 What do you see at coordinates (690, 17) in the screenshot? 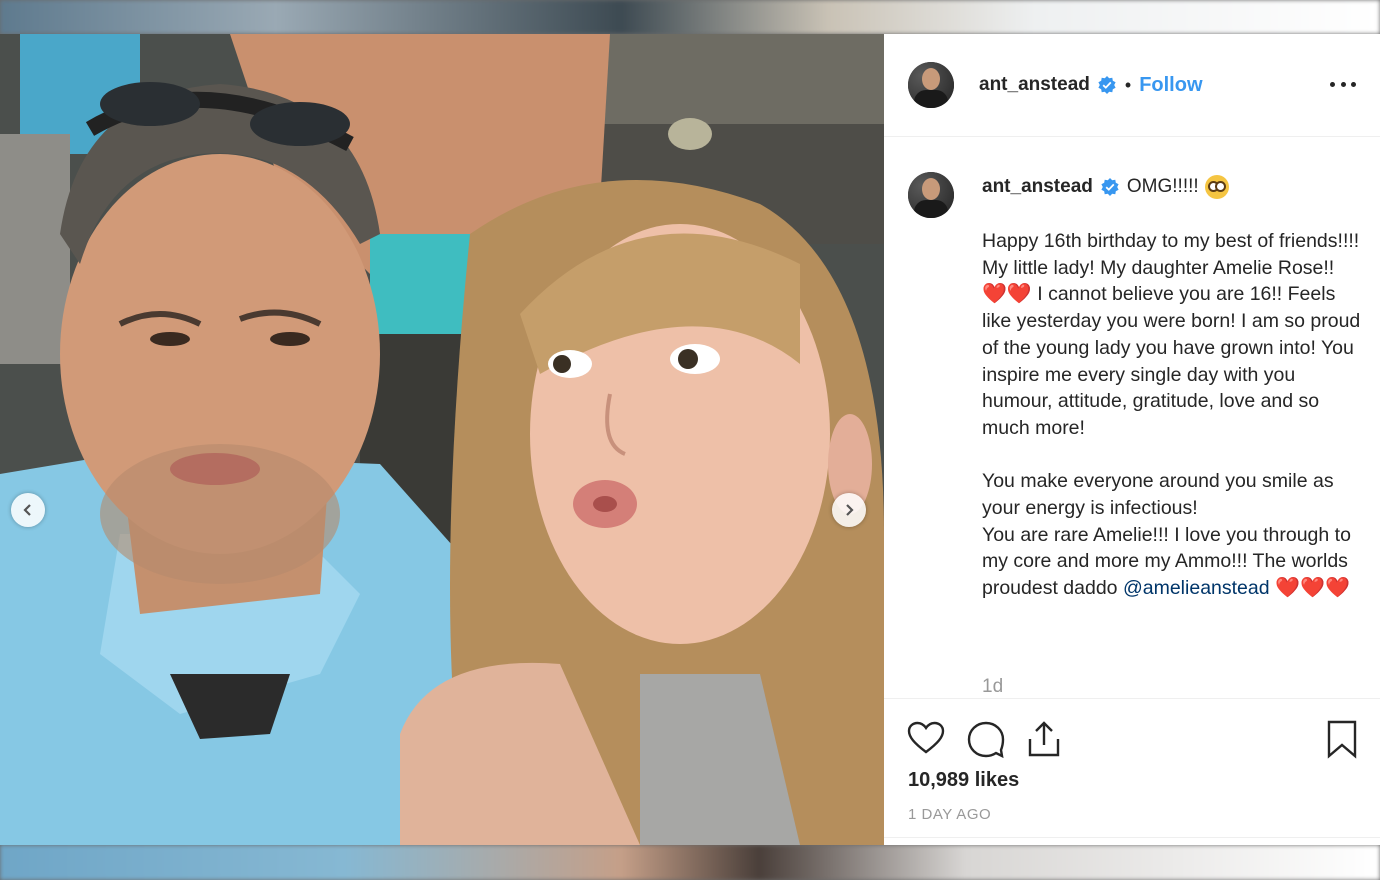
I see `blurred-background-top` at bounding box center [690, 17].